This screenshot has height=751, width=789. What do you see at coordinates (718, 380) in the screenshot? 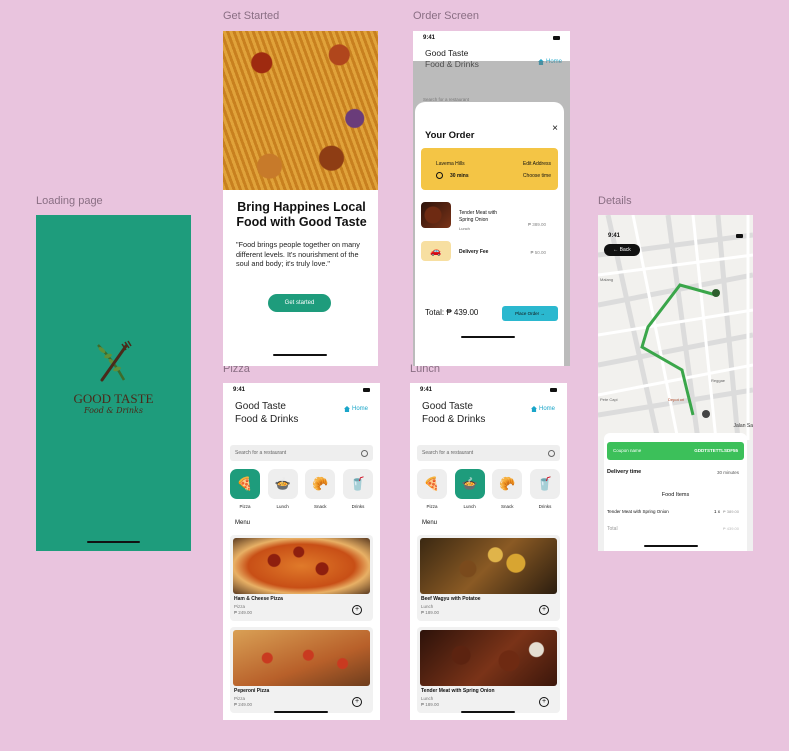
I see `map-label-reggae: Reggae` at bounding box center [718, 380].